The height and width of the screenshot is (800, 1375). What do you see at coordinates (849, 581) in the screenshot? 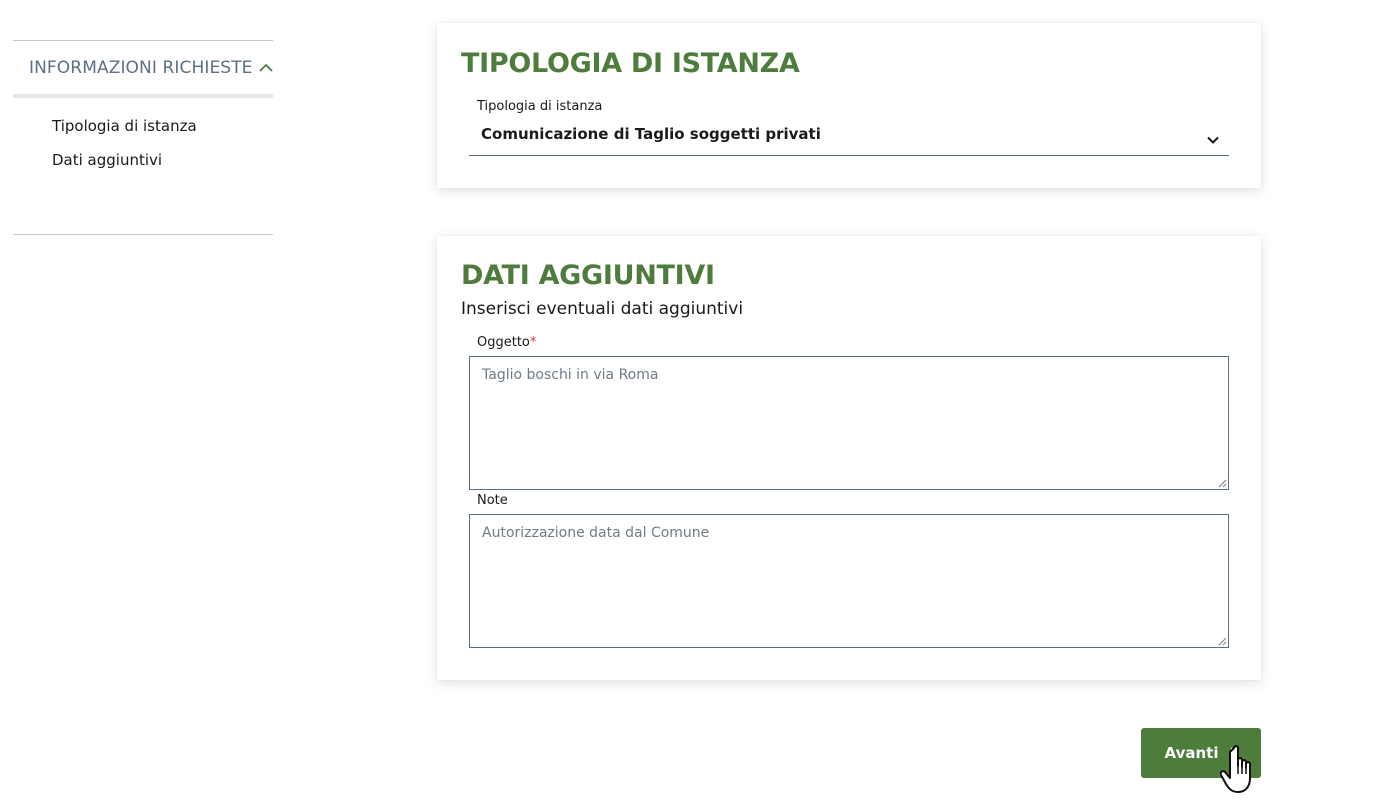
I see `note-textarea` at bounding box center [849, 581].